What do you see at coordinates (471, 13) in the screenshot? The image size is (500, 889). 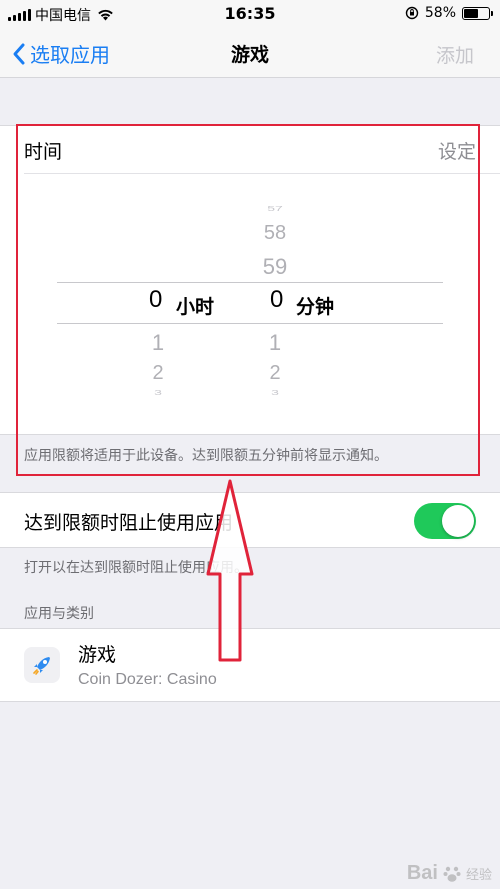 I see `battery-fill` at bounding box center [471, 13].